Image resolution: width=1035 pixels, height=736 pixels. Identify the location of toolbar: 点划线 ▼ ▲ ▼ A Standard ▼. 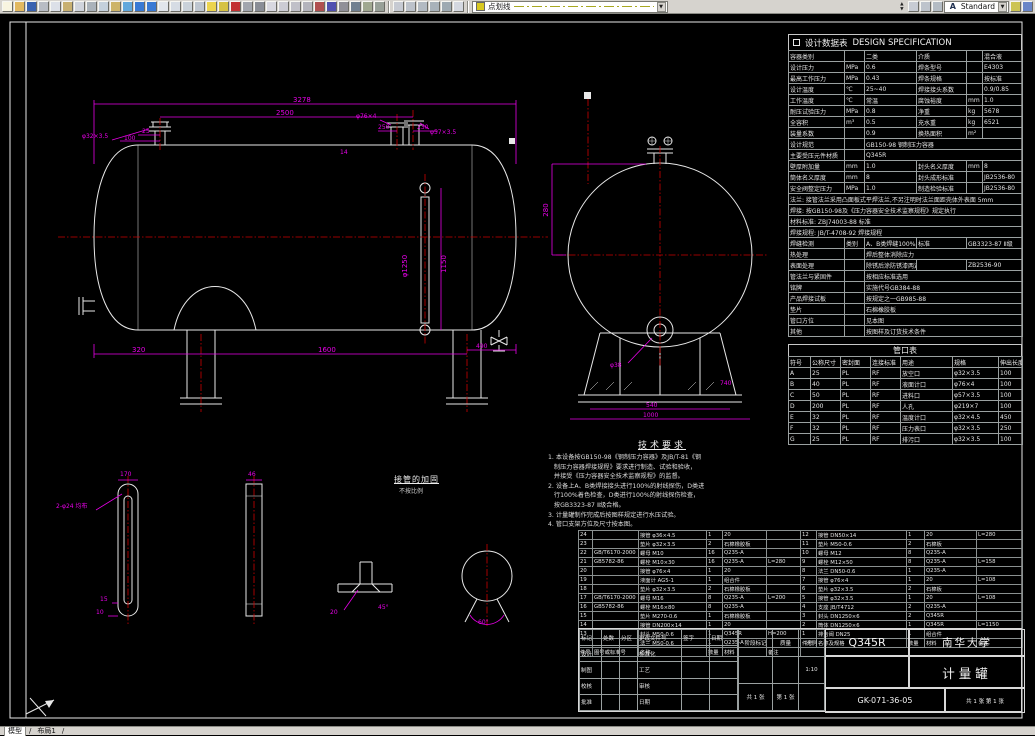
(517, 7).